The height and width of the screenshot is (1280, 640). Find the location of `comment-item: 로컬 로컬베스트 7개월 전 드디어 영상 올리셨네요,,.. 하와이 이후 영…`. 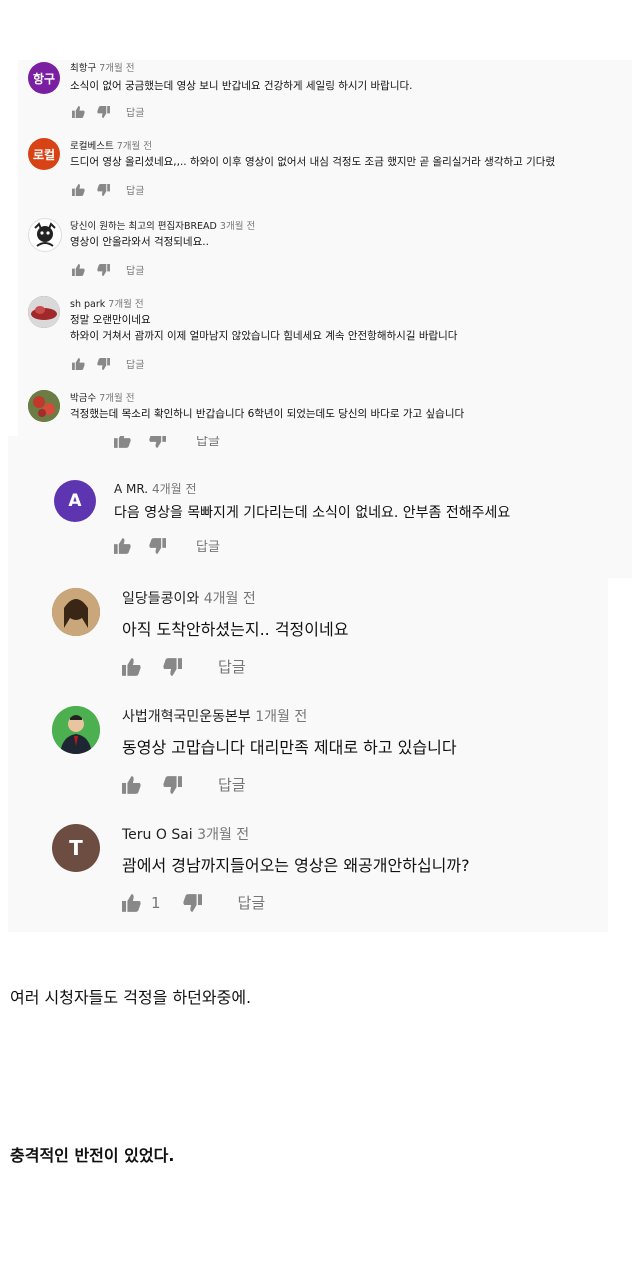

comment-item: 로컬 로컬베스트 7개월 전 드디어 영상 올리셨네요,,.. 하와이 이후 영… is located at coordinates (325, 178).